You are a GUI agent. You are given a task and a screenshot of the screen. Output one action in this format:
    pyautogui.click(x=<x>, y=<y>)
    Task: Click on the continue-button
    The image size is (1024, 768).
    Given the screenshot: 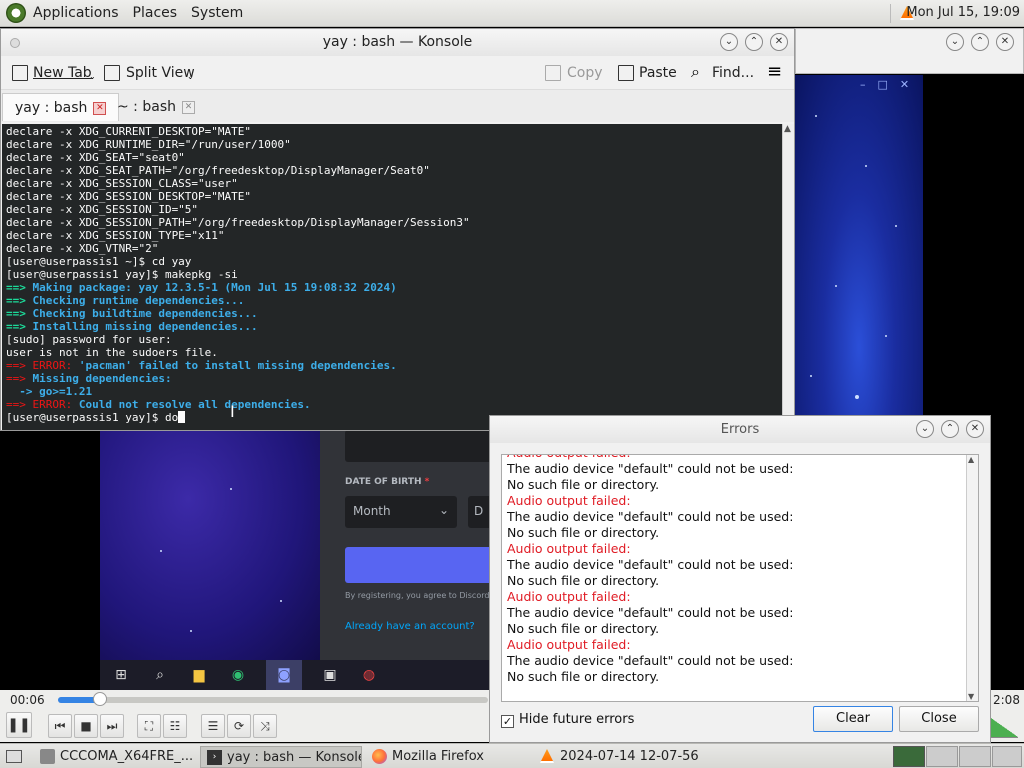 What is the action you would take?
    pyautogui.click(x=420, y=565)
    